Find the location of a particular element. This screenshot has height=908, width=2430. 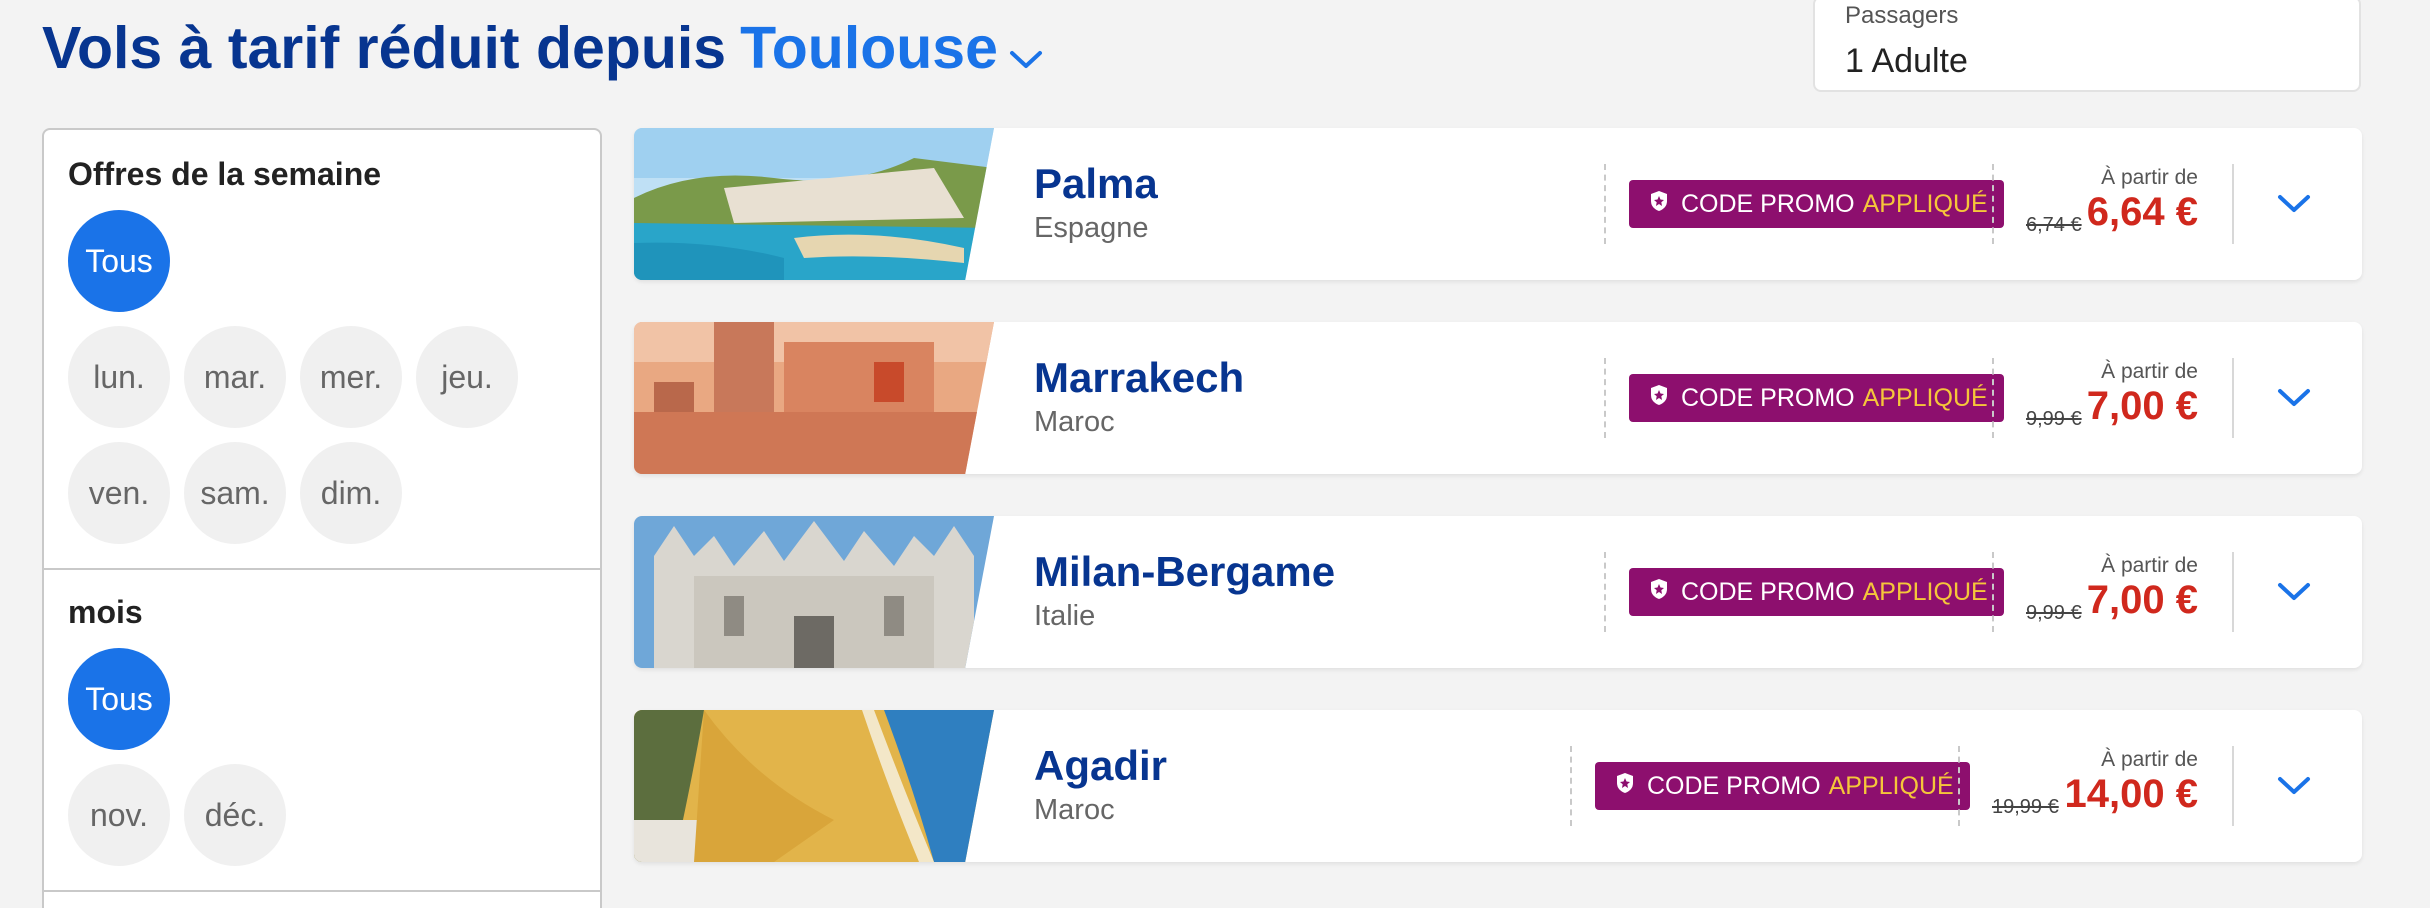

deal-country: Espagne is located at coordinates (1091, 228).